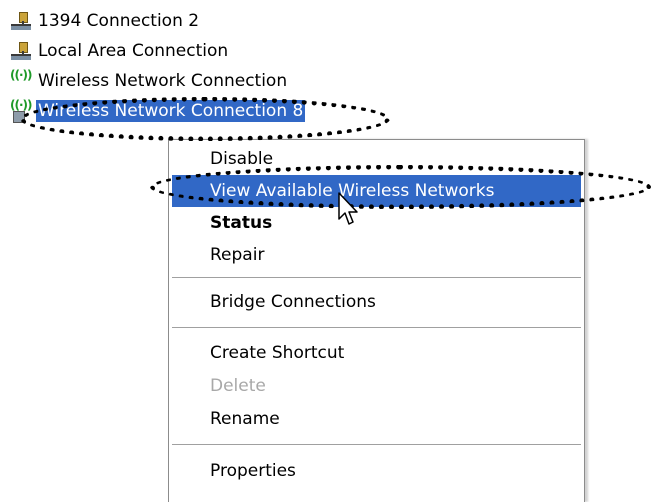  What do you see at coordinates (119, 21) in the screenshot?
I see `connection-label: 1394 Connection 2` at bounding box center [119, 21].